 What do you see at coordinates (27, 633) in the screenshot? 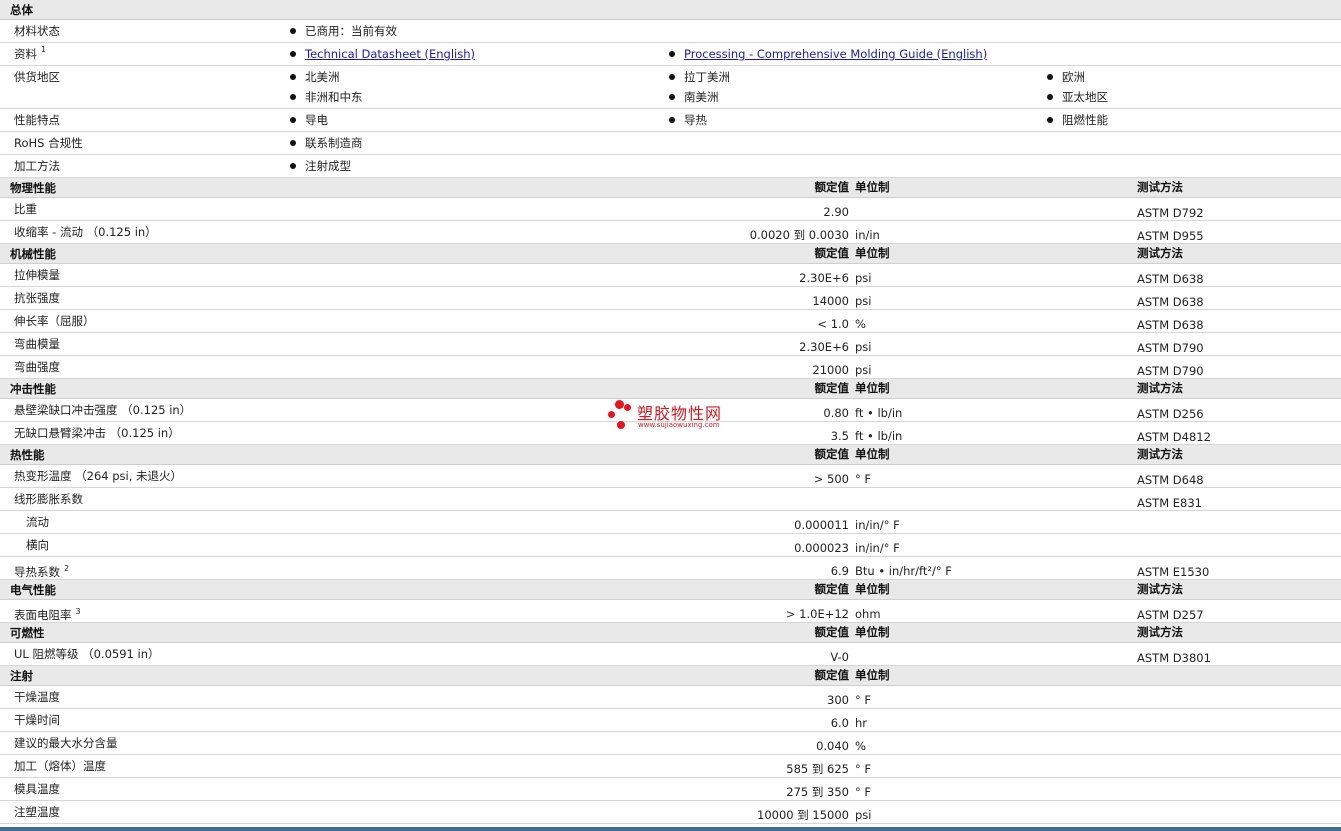
I see `section-title: 可燃性` at bounding box center [27, 633].